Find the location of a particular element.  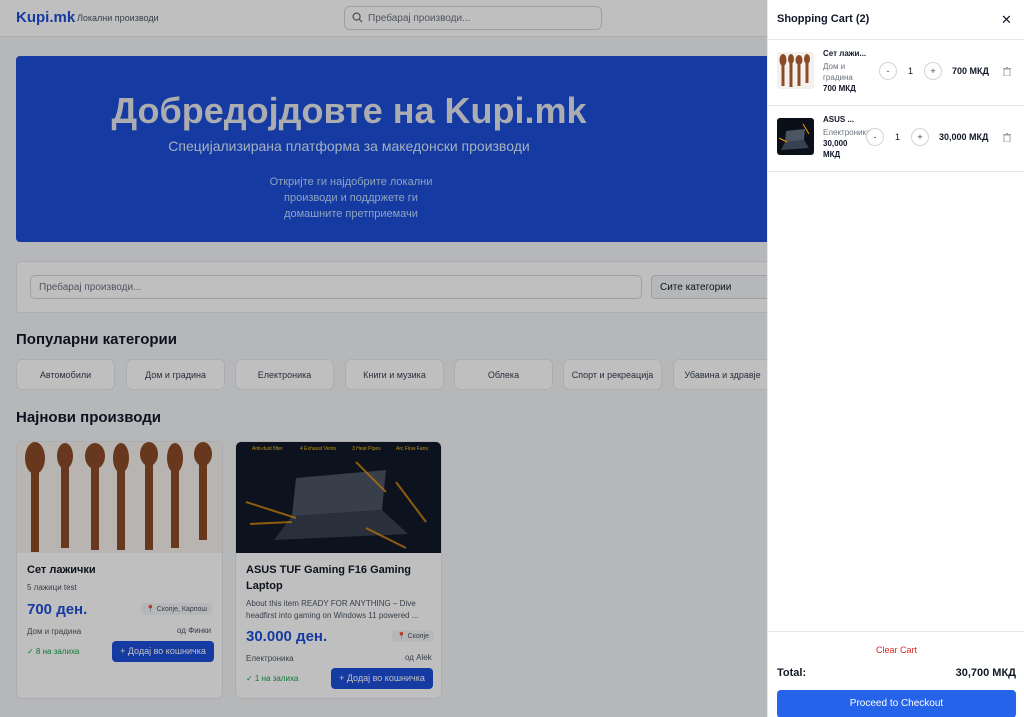

cart-item-price: МКД is located at coordinates (832, 154).